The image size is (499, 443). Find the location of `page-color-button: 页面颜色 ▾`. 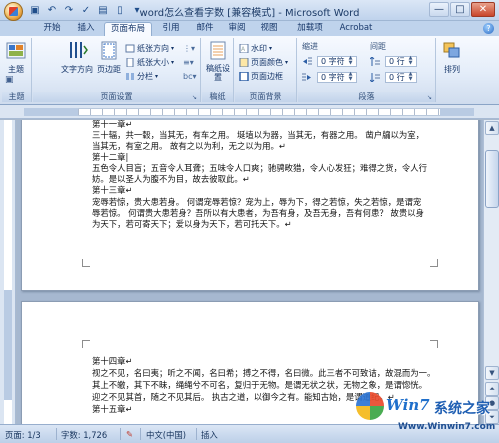

page-color-button: 页面颜色 ▾ is located at coordinates (263, 62).